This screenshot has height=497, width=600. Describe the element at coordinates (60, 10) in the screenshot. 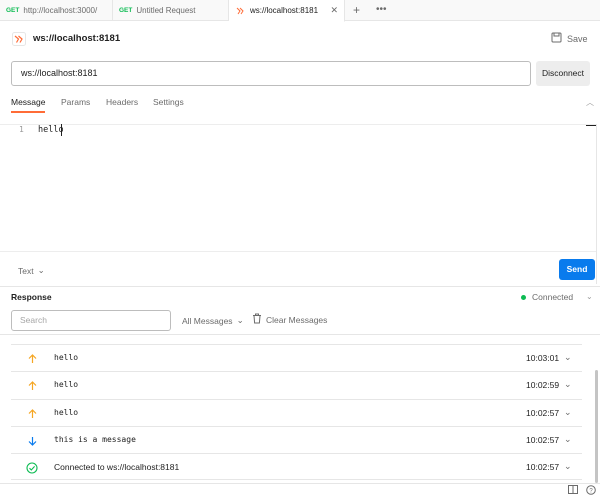

I see `tab-label: http://localhost:3000/` at that location.